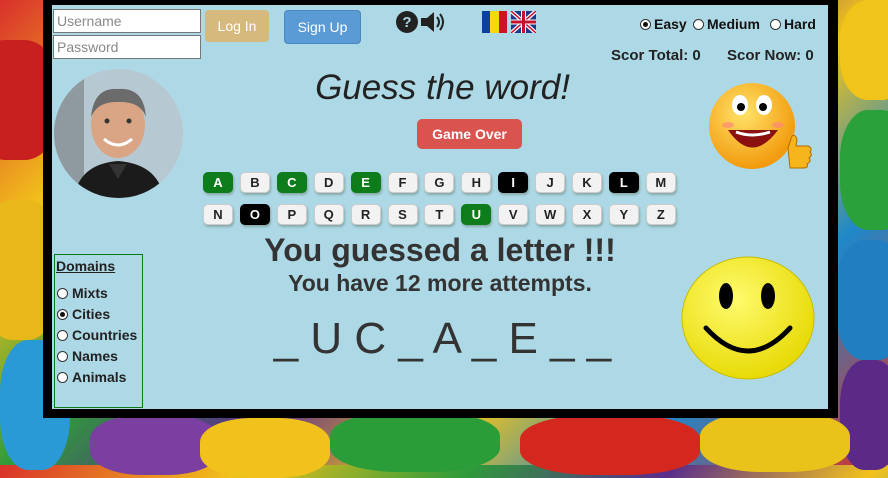  I want to click on difficulty-hard-label: Hard, so click(800, 24).